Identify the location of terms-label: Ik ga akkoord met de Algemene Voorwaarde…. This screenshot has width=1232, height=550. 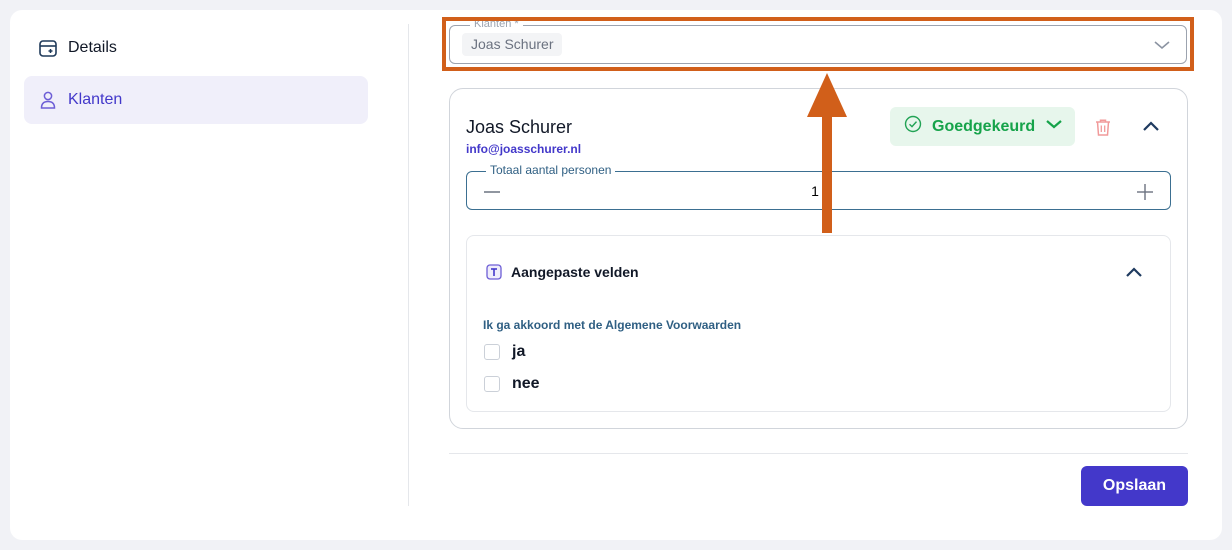
(612, 325).